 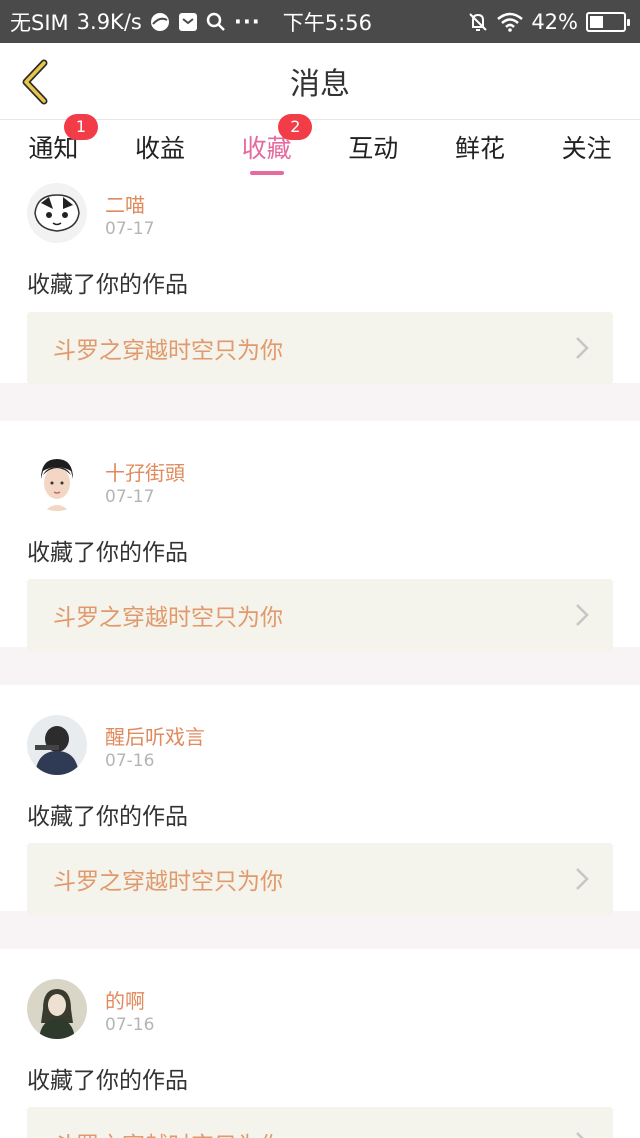 I want to click on user-name: 的啊, so click(x=125, y=999).